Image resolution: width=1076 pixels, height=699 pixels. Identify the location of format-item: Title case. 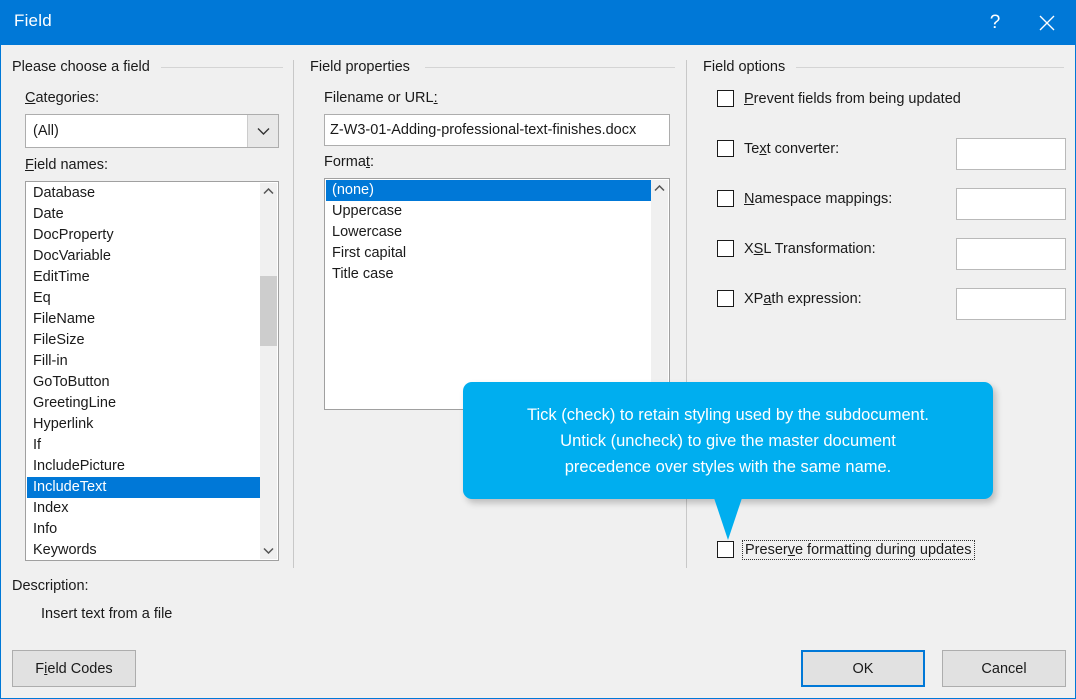
(488, 274).